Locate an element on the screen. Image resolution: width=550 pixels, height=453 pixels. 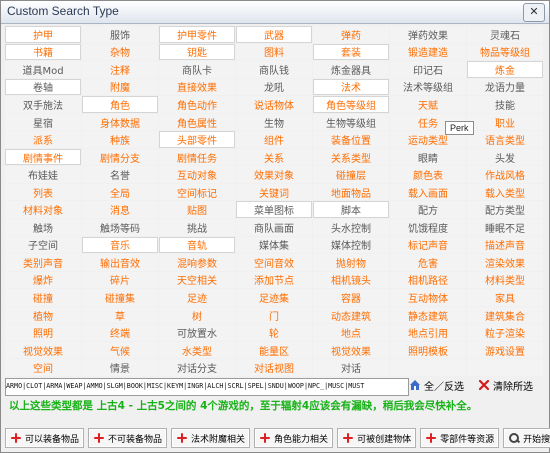
type-cell: 配方 is located at coordinates (428, 210).